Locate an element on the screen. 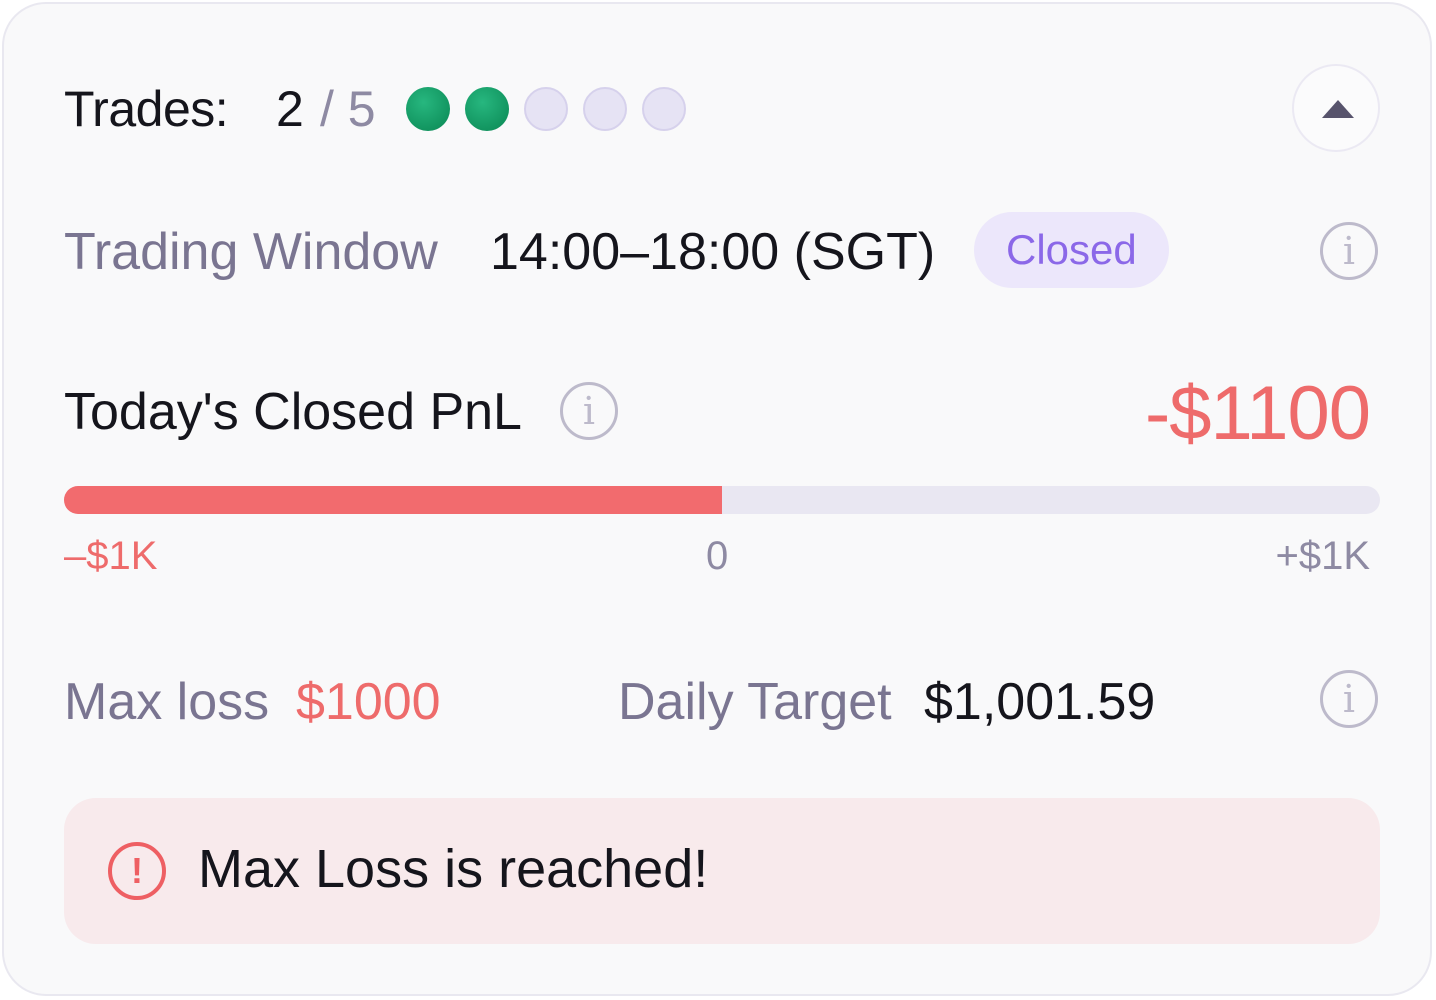 The image size is (1436, 1000). trades-label: Trades: is located at coordinates (146, 109).